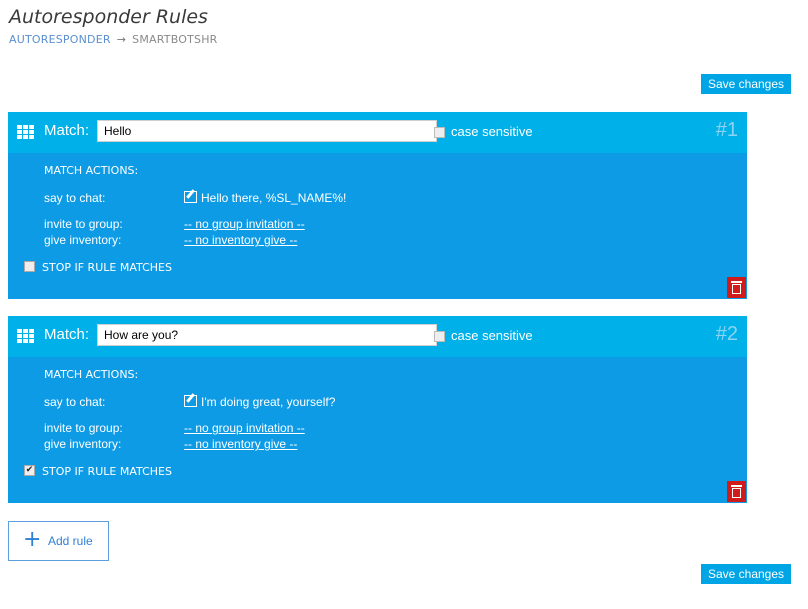 Image resolution: width=808 pixels, height=609 pixels. I want to click on say-to-chat-text: I'm doing great, yourself?, so click(268, 402).